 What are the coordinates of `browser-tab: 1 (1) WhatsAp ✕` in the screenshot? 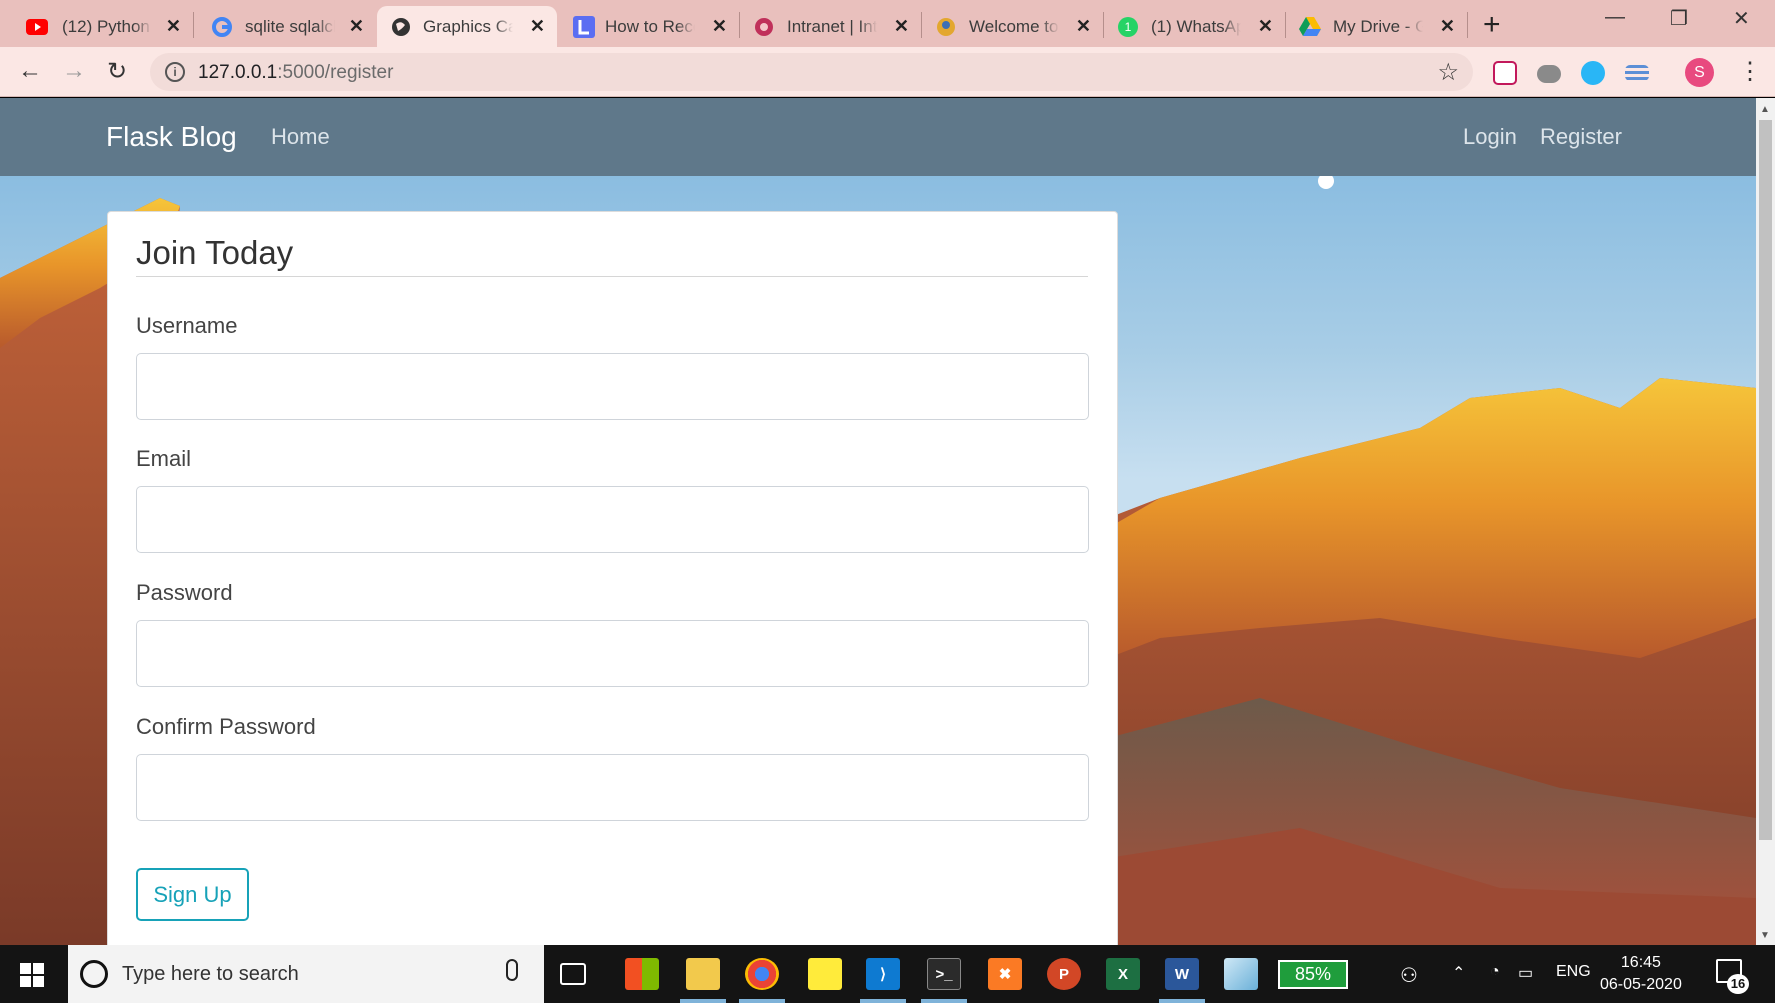 It's located at (1194, 26).